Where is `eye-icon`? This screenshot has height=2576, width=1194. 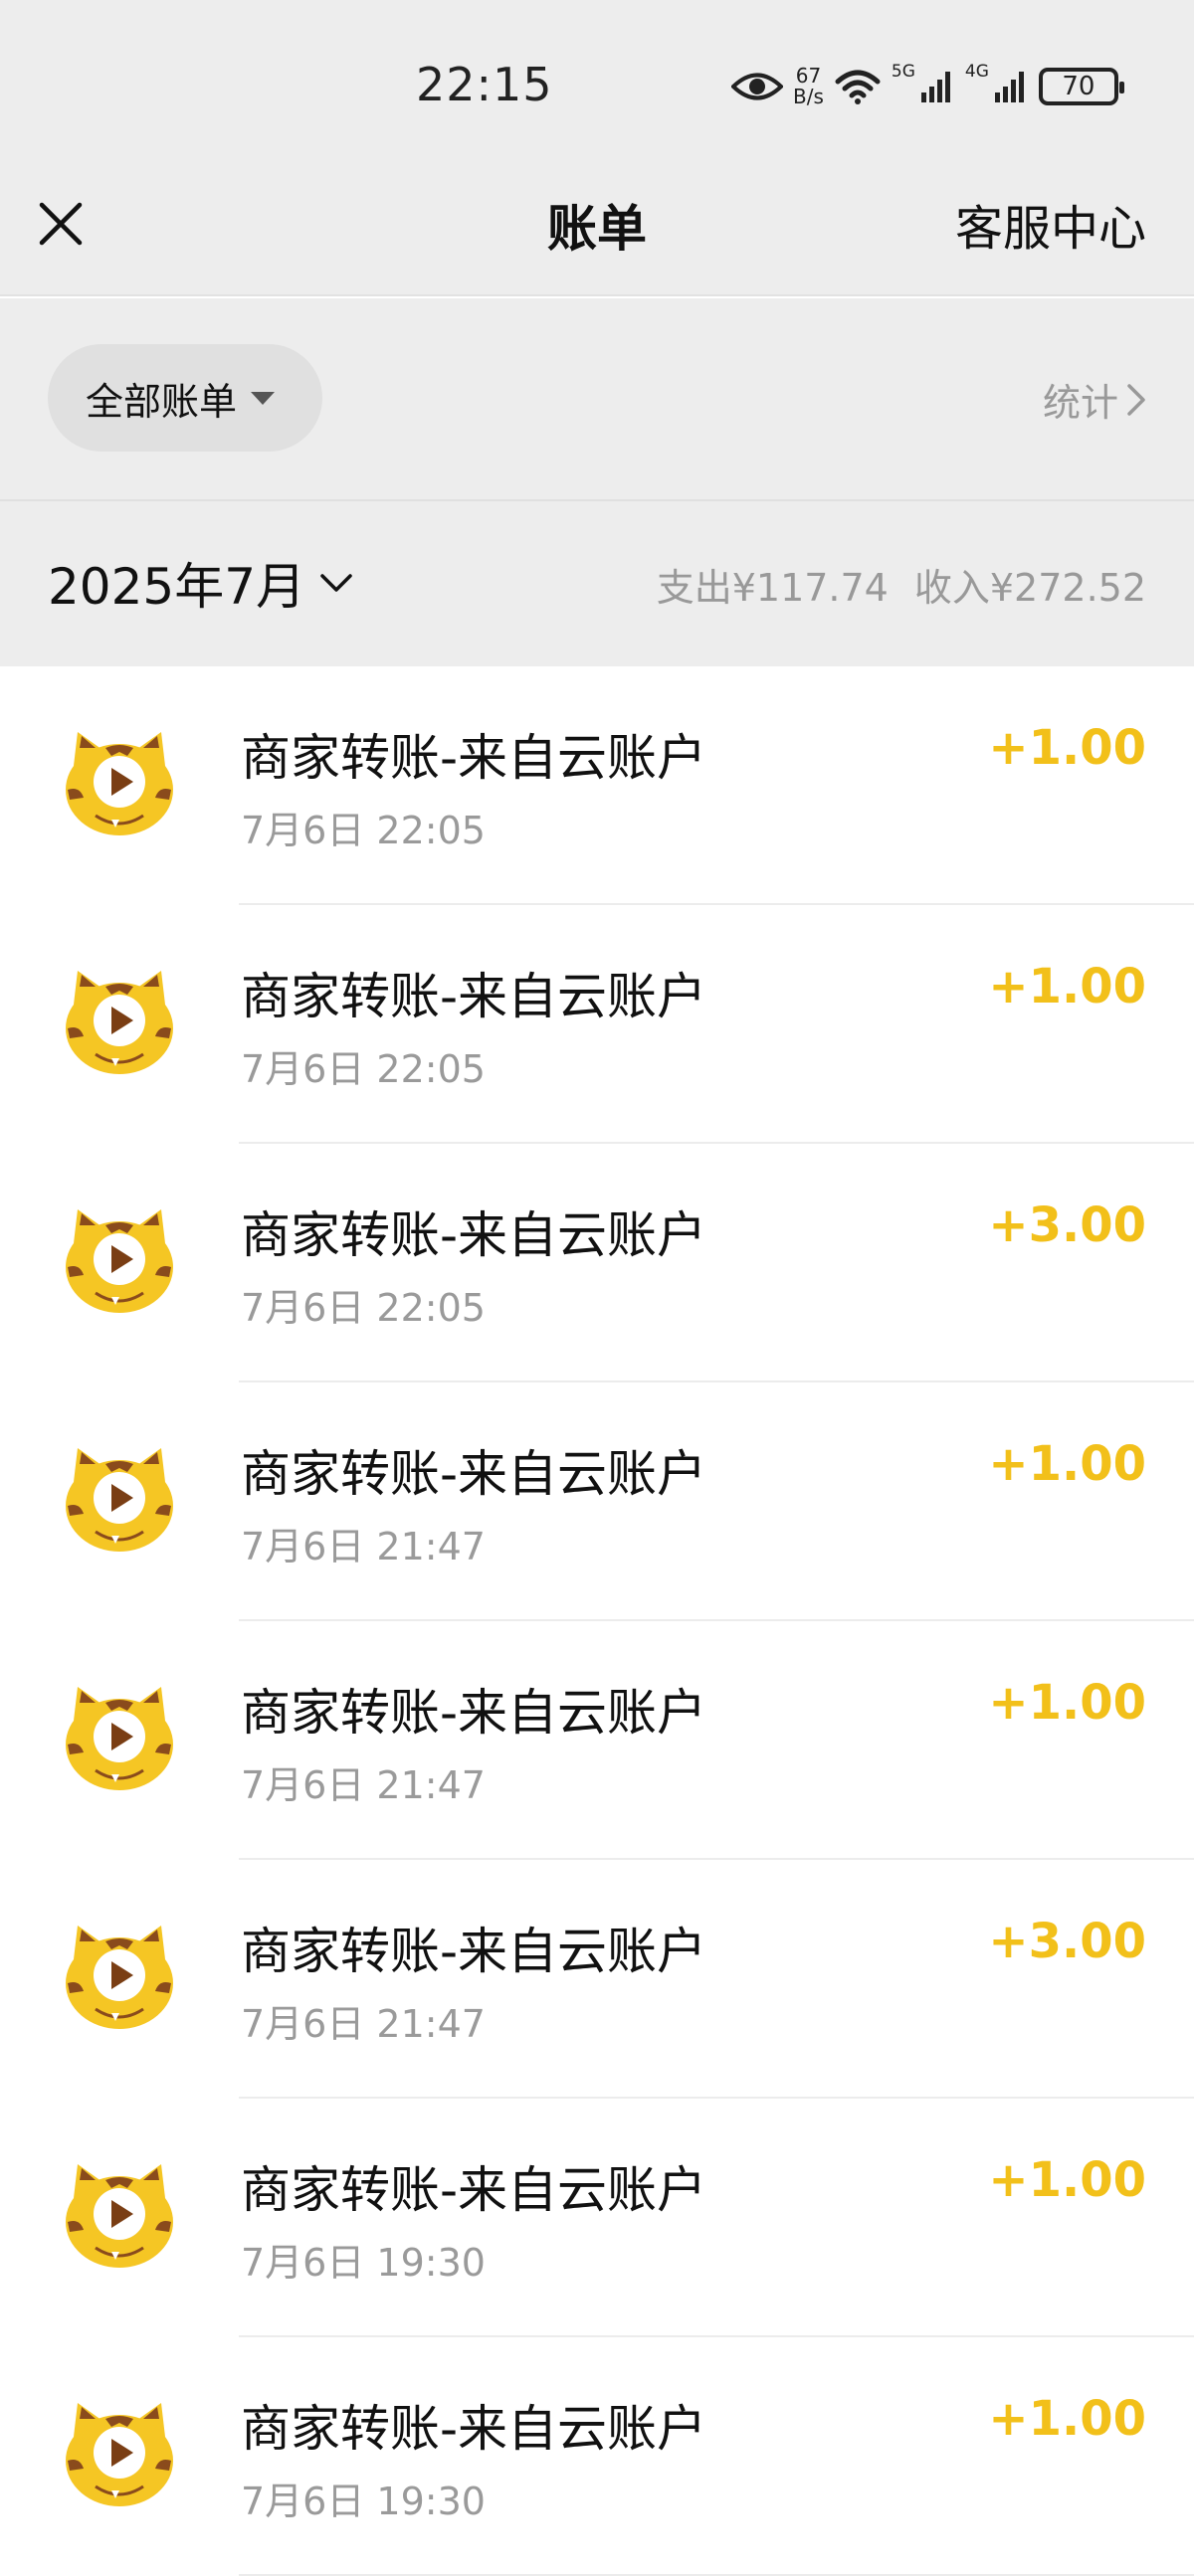 eye-icon is located at coordinates (757, 86).